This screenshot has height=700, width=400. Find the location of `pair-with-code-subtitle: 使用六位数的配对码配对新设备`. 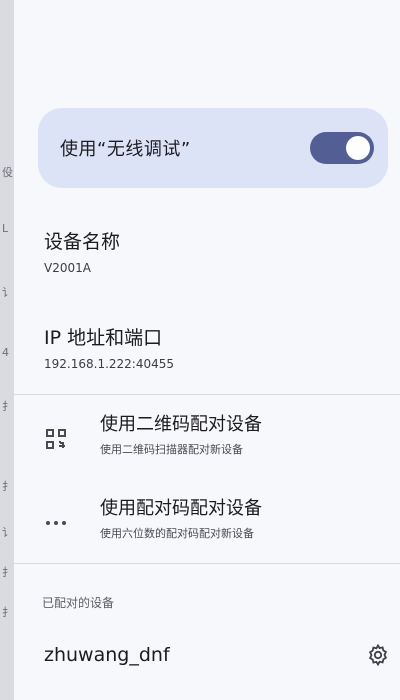

pair-with-code-subtitle: 使用六位数的配对码配对新设备 is located at coordinates (177, 533).